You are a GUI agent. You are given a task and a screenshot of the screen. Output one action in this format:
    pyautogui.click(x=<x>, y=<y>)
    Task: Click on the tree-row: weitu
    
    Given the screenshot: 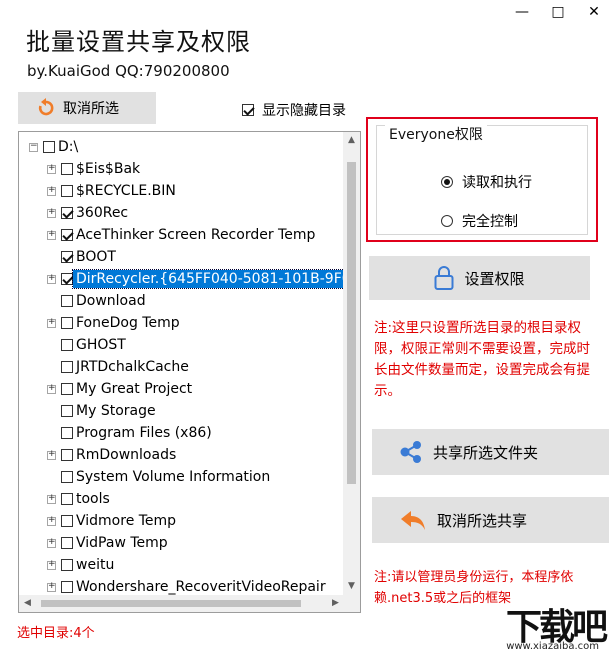 What is the action you would take?
    pyautogui.click(x=181, y=565)
    